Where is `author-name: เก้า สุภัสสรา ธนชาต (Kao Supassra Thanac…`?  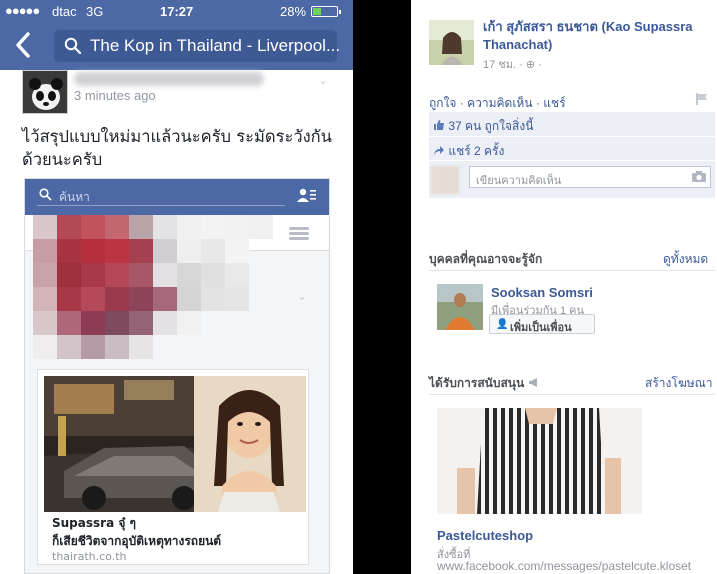
author-name: เก้า สุภัสสรา ธนชาต (Kao Supassra Thanac… is located at coordinates (598, 36).